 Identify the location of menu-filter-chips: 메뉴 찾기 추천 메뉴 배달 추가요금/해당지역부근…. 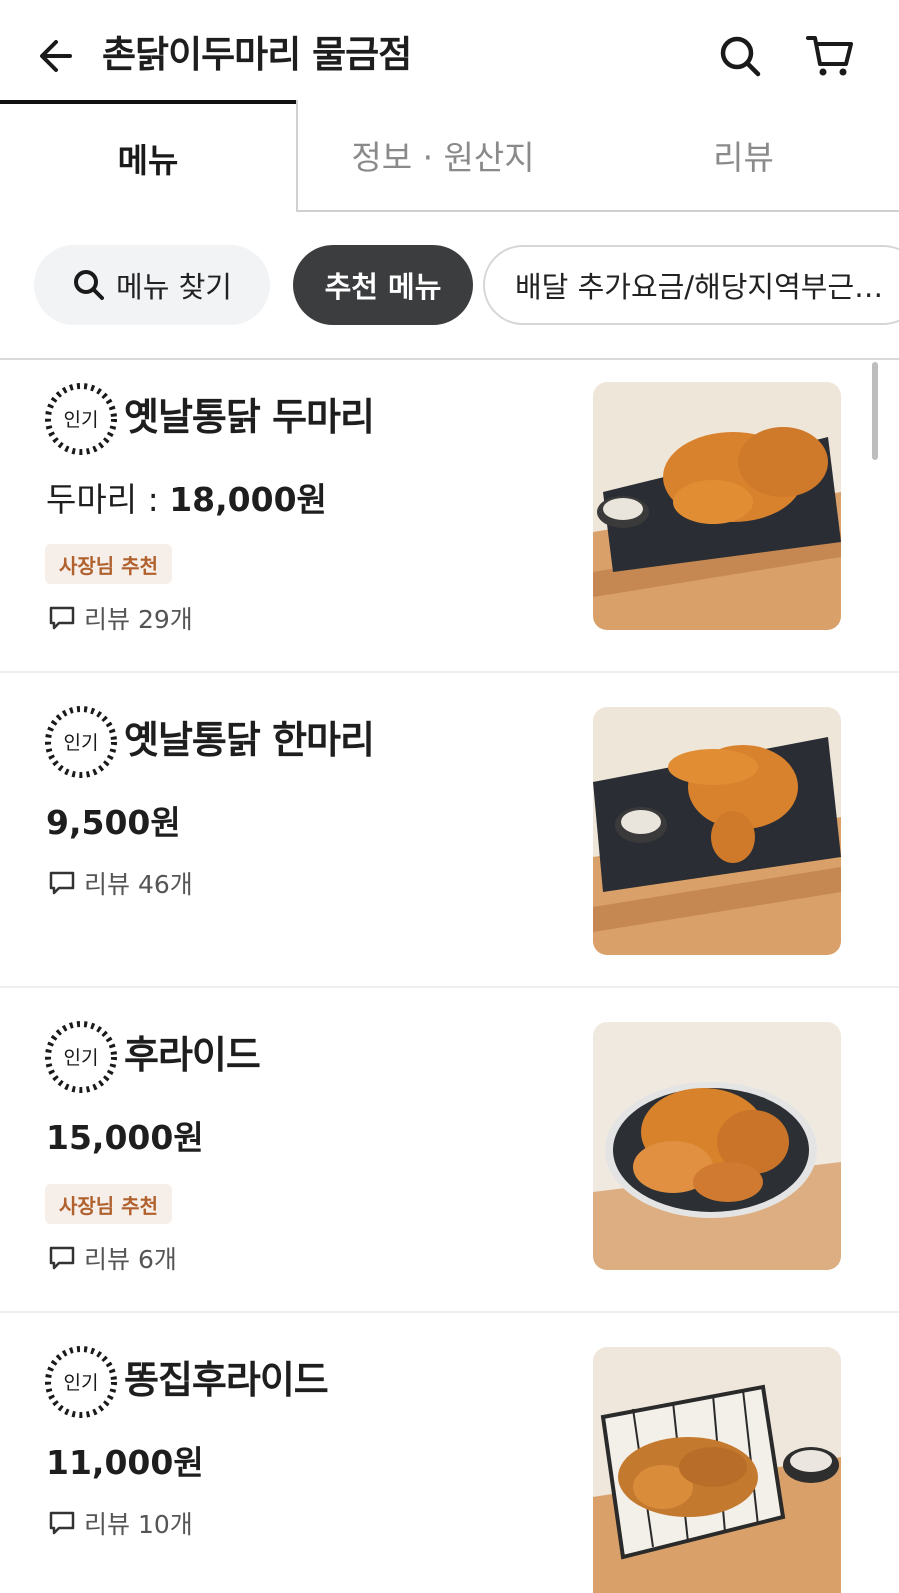
(449, 286).